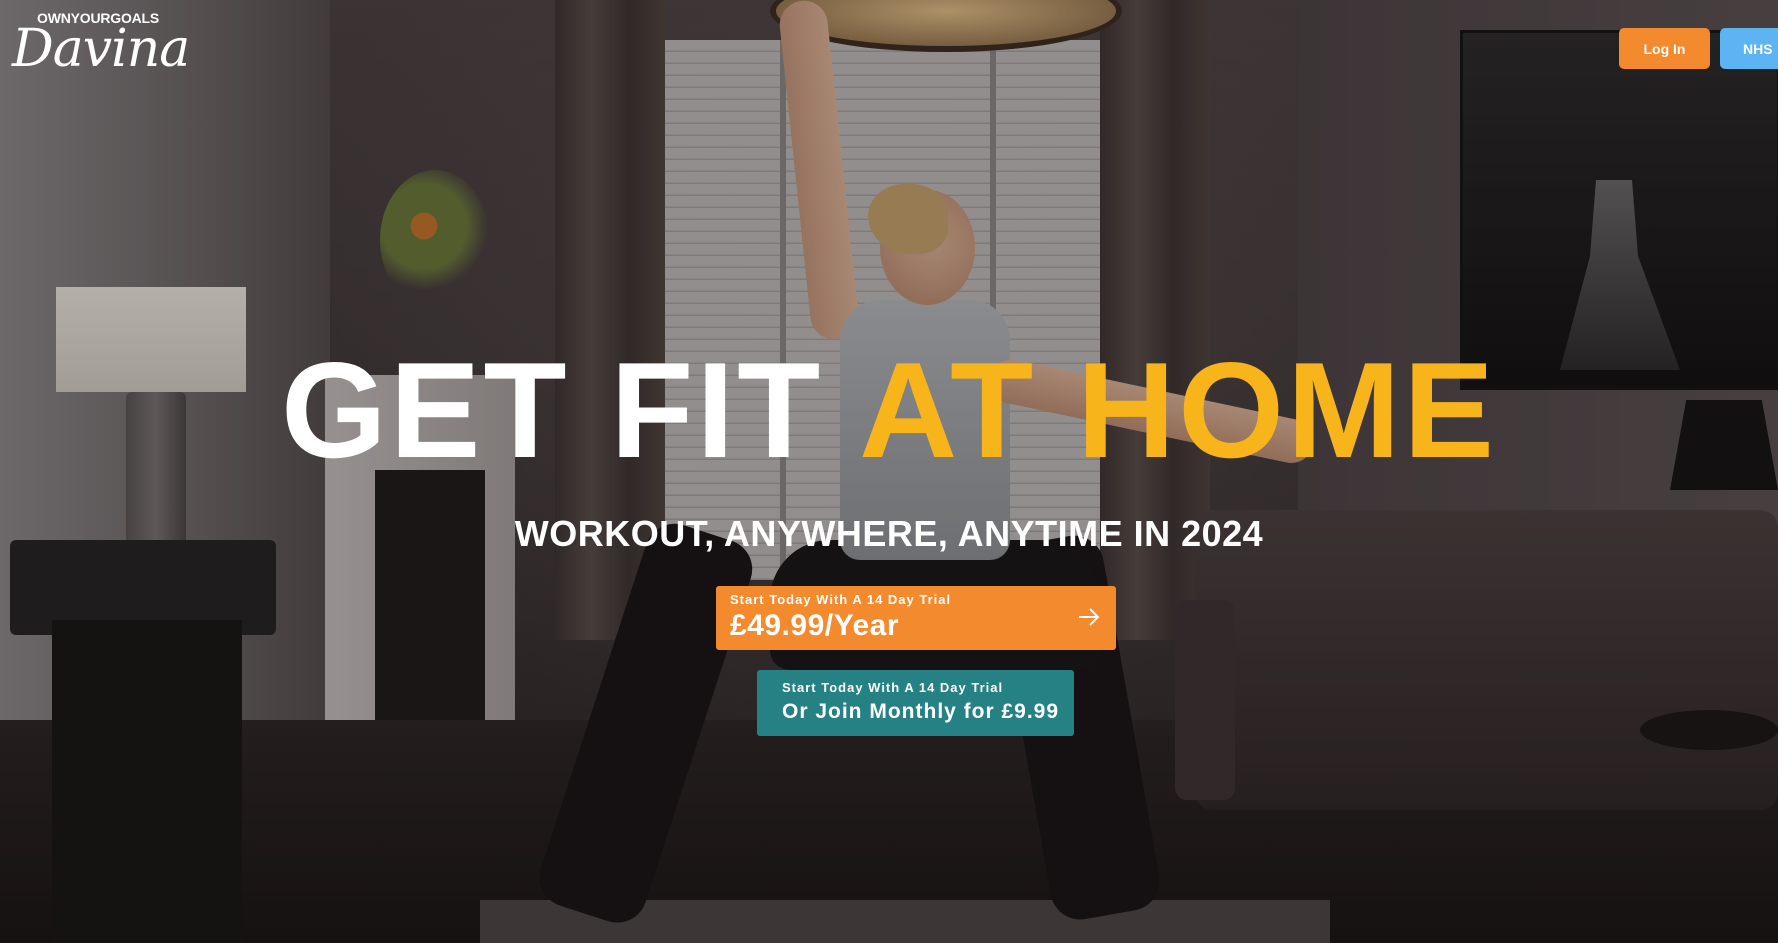 The width and height of the screenshot is (1778, 943). I want to click on headline-white-part: GET FIT, so click(552, 410).